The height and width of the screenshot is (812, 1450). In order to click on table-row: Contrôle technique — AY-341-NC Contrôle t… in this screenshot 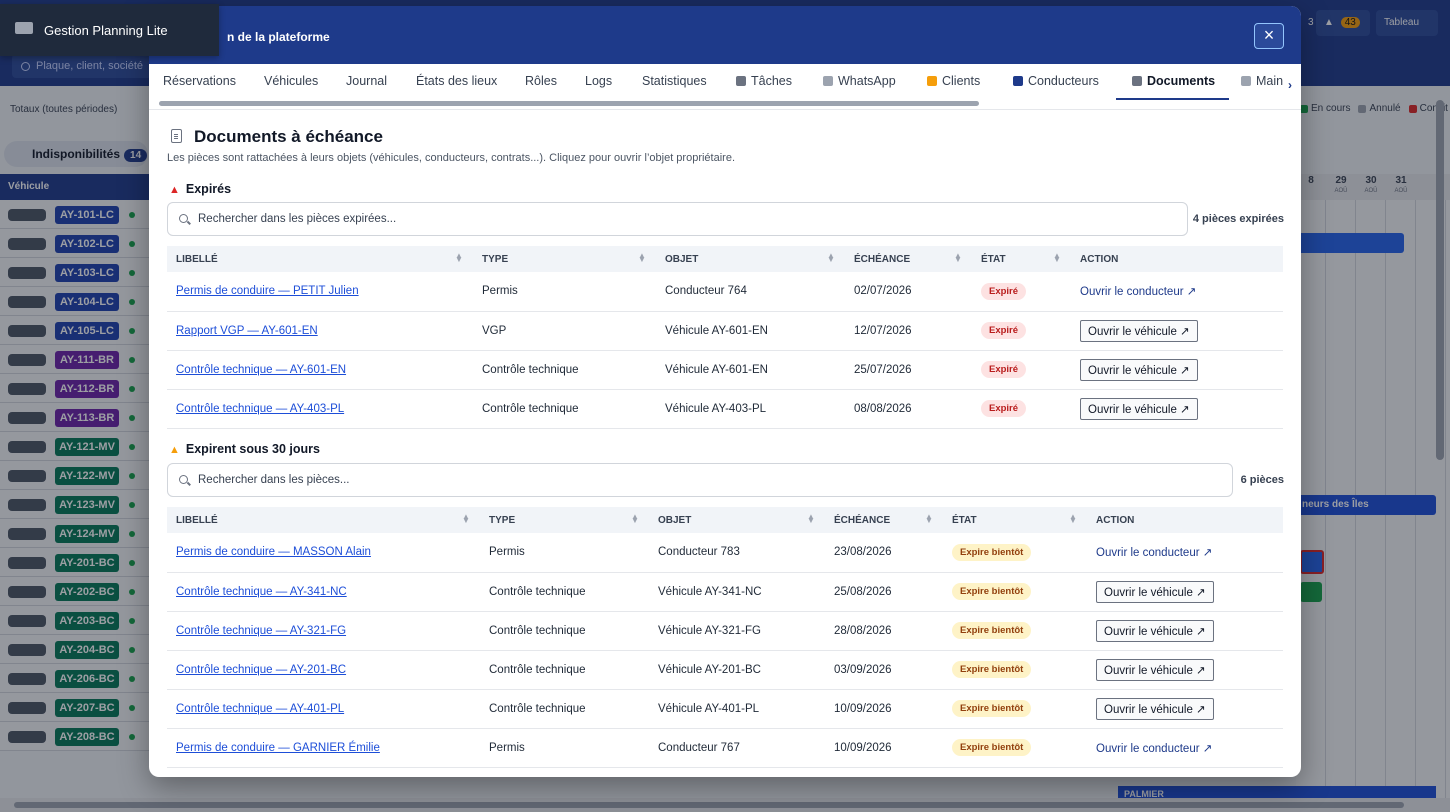, I will do `click(725, 592)`.